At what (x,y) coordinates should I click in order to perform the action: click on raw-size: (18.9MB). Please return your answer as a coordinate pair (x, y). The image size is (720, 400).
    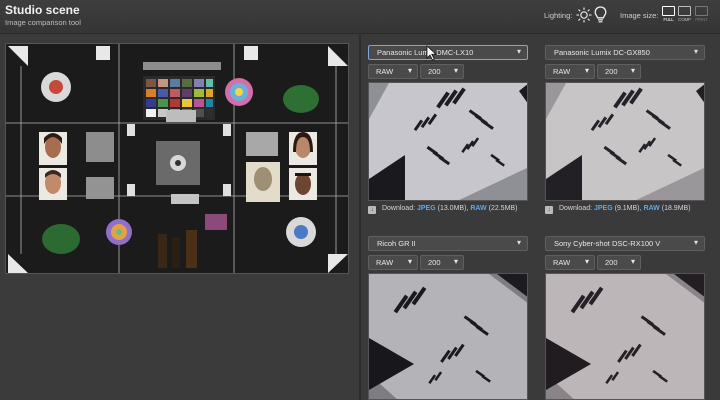
    Looking at the image, I should click on (676, 208).